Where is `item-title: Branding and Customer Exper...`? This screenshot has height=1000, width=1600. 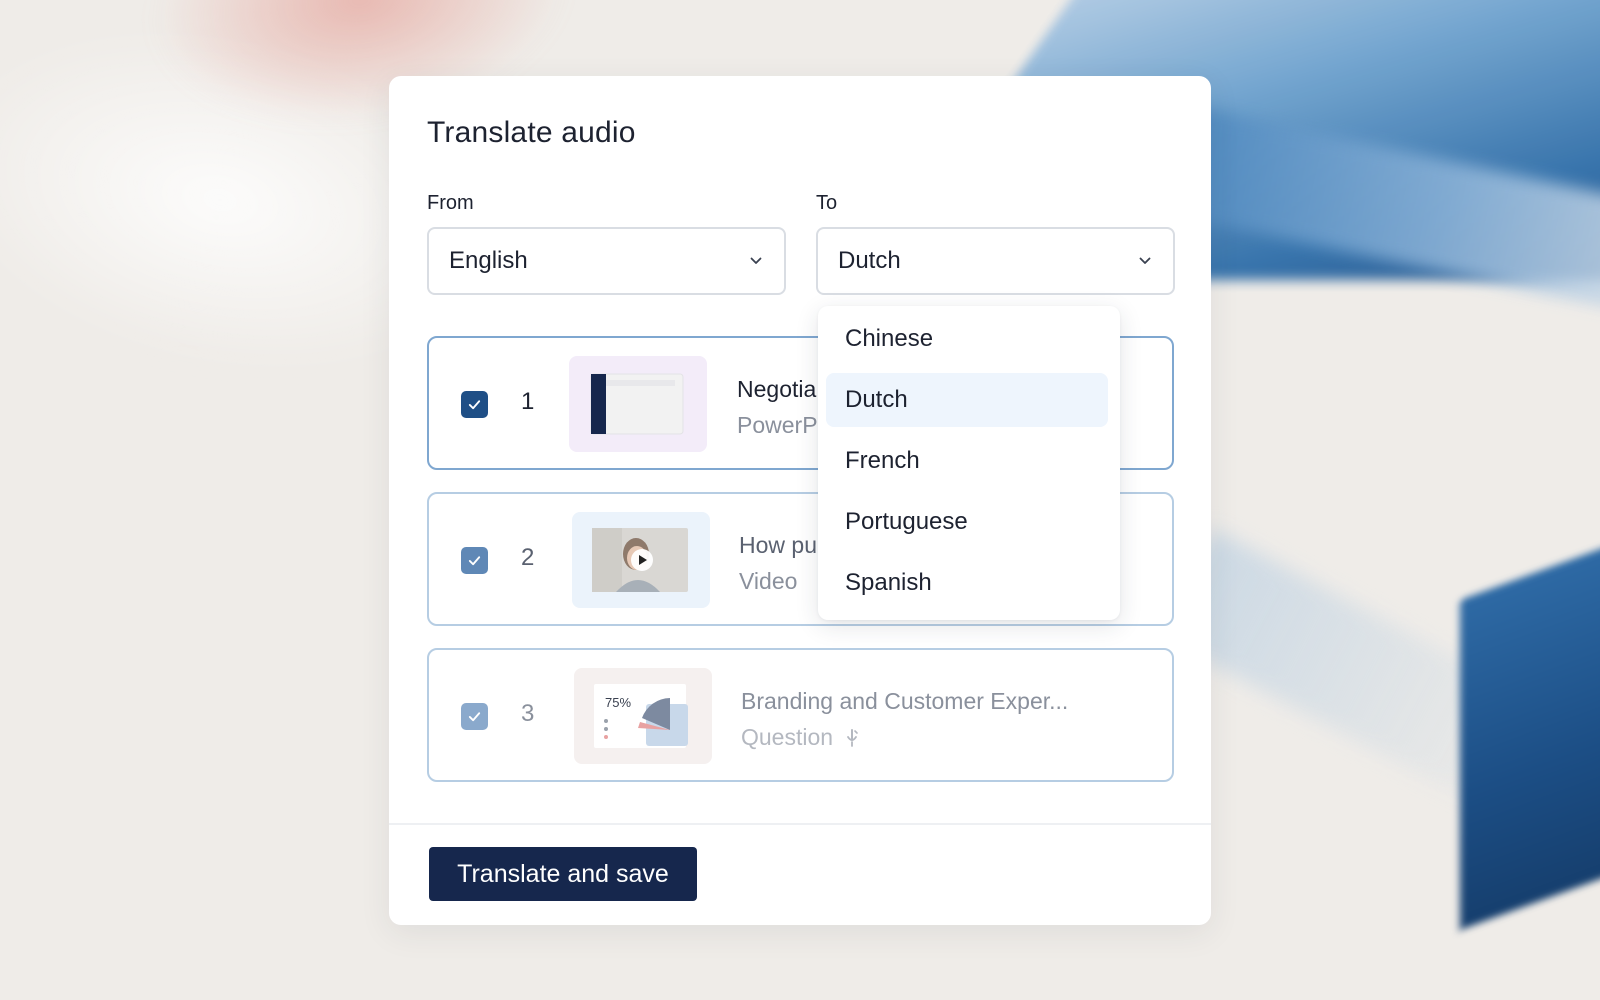
item-title: Branding and Customer Exper... is located at coordinates (905, 701).